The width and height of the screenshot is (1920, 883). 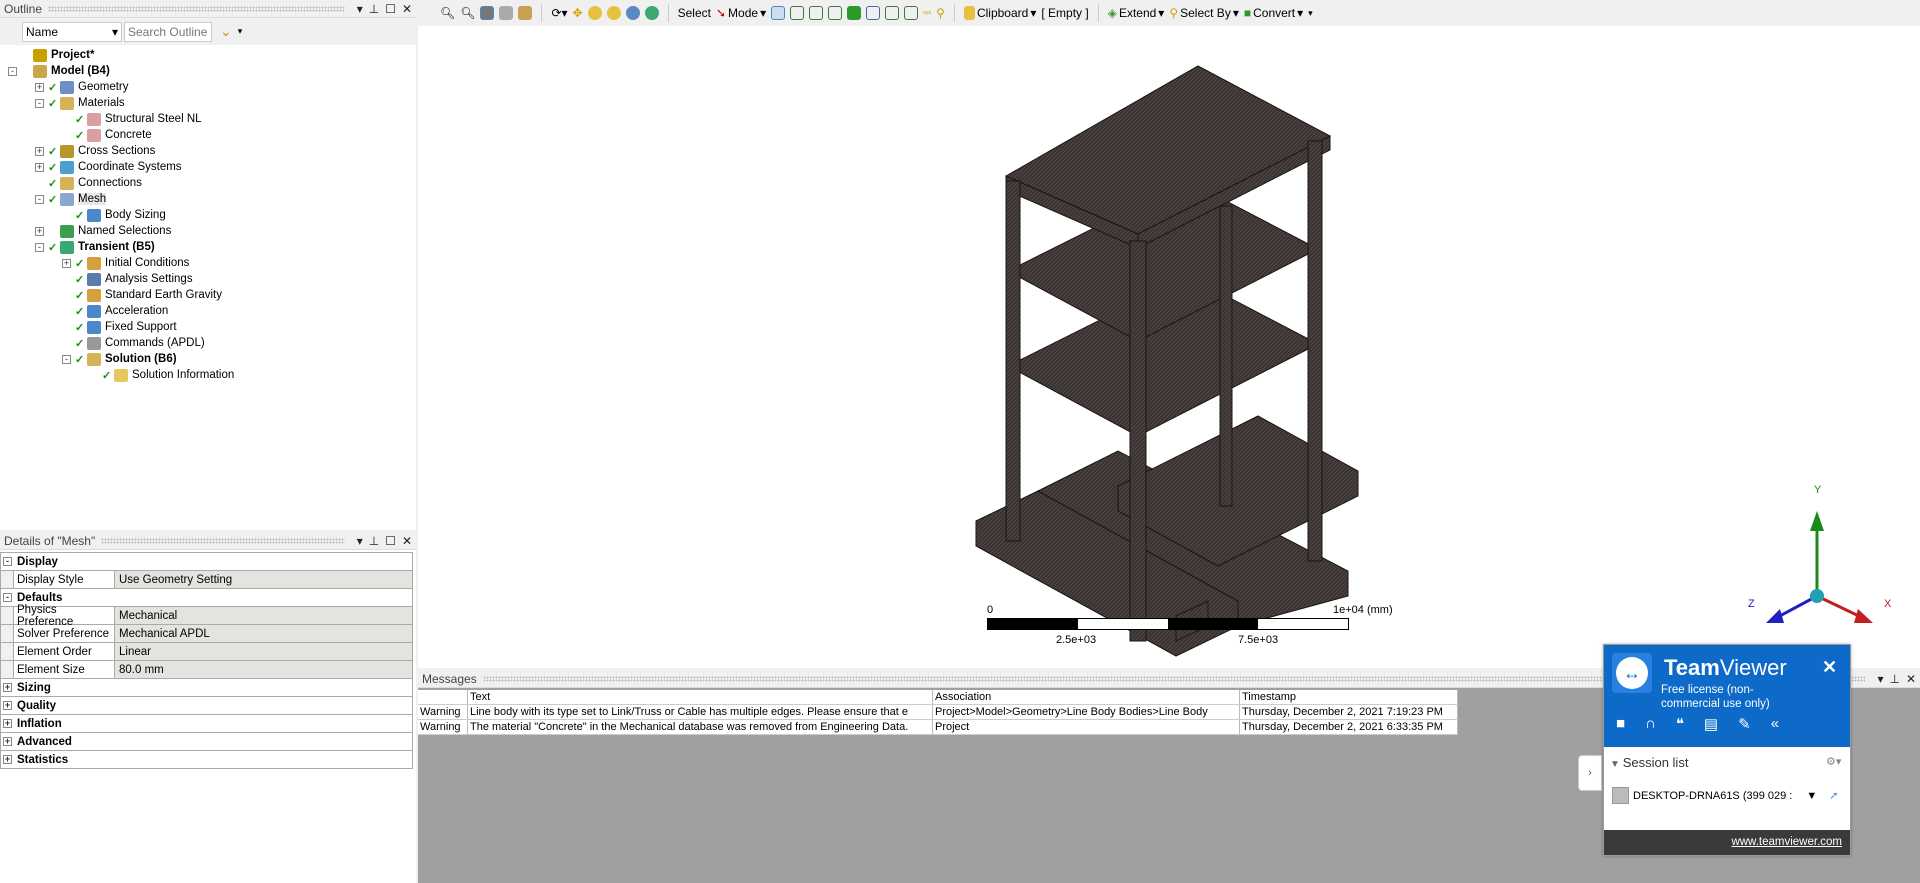 I want to click on tree-item: ✓ Connections, so click(x=208, y=183).